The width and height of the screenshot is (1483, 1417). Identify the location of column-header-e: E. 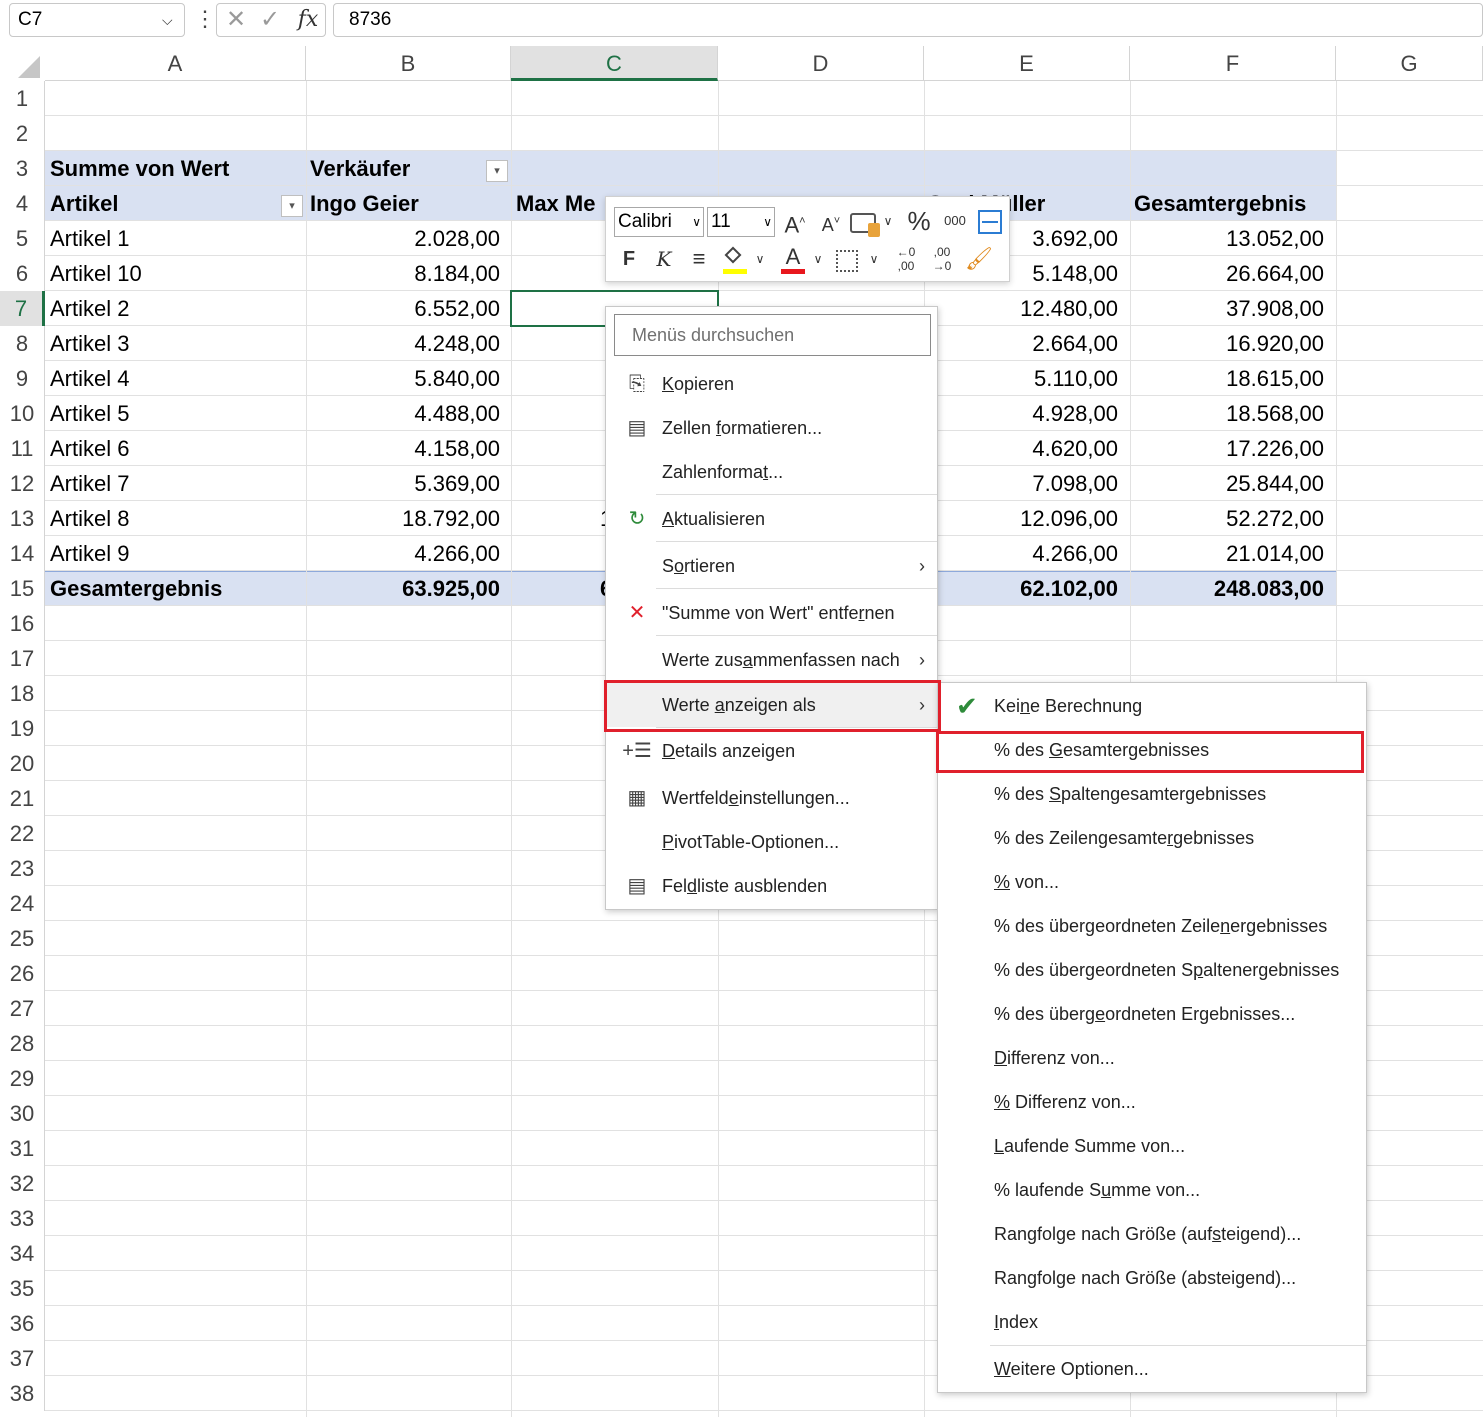
(1027, 63).